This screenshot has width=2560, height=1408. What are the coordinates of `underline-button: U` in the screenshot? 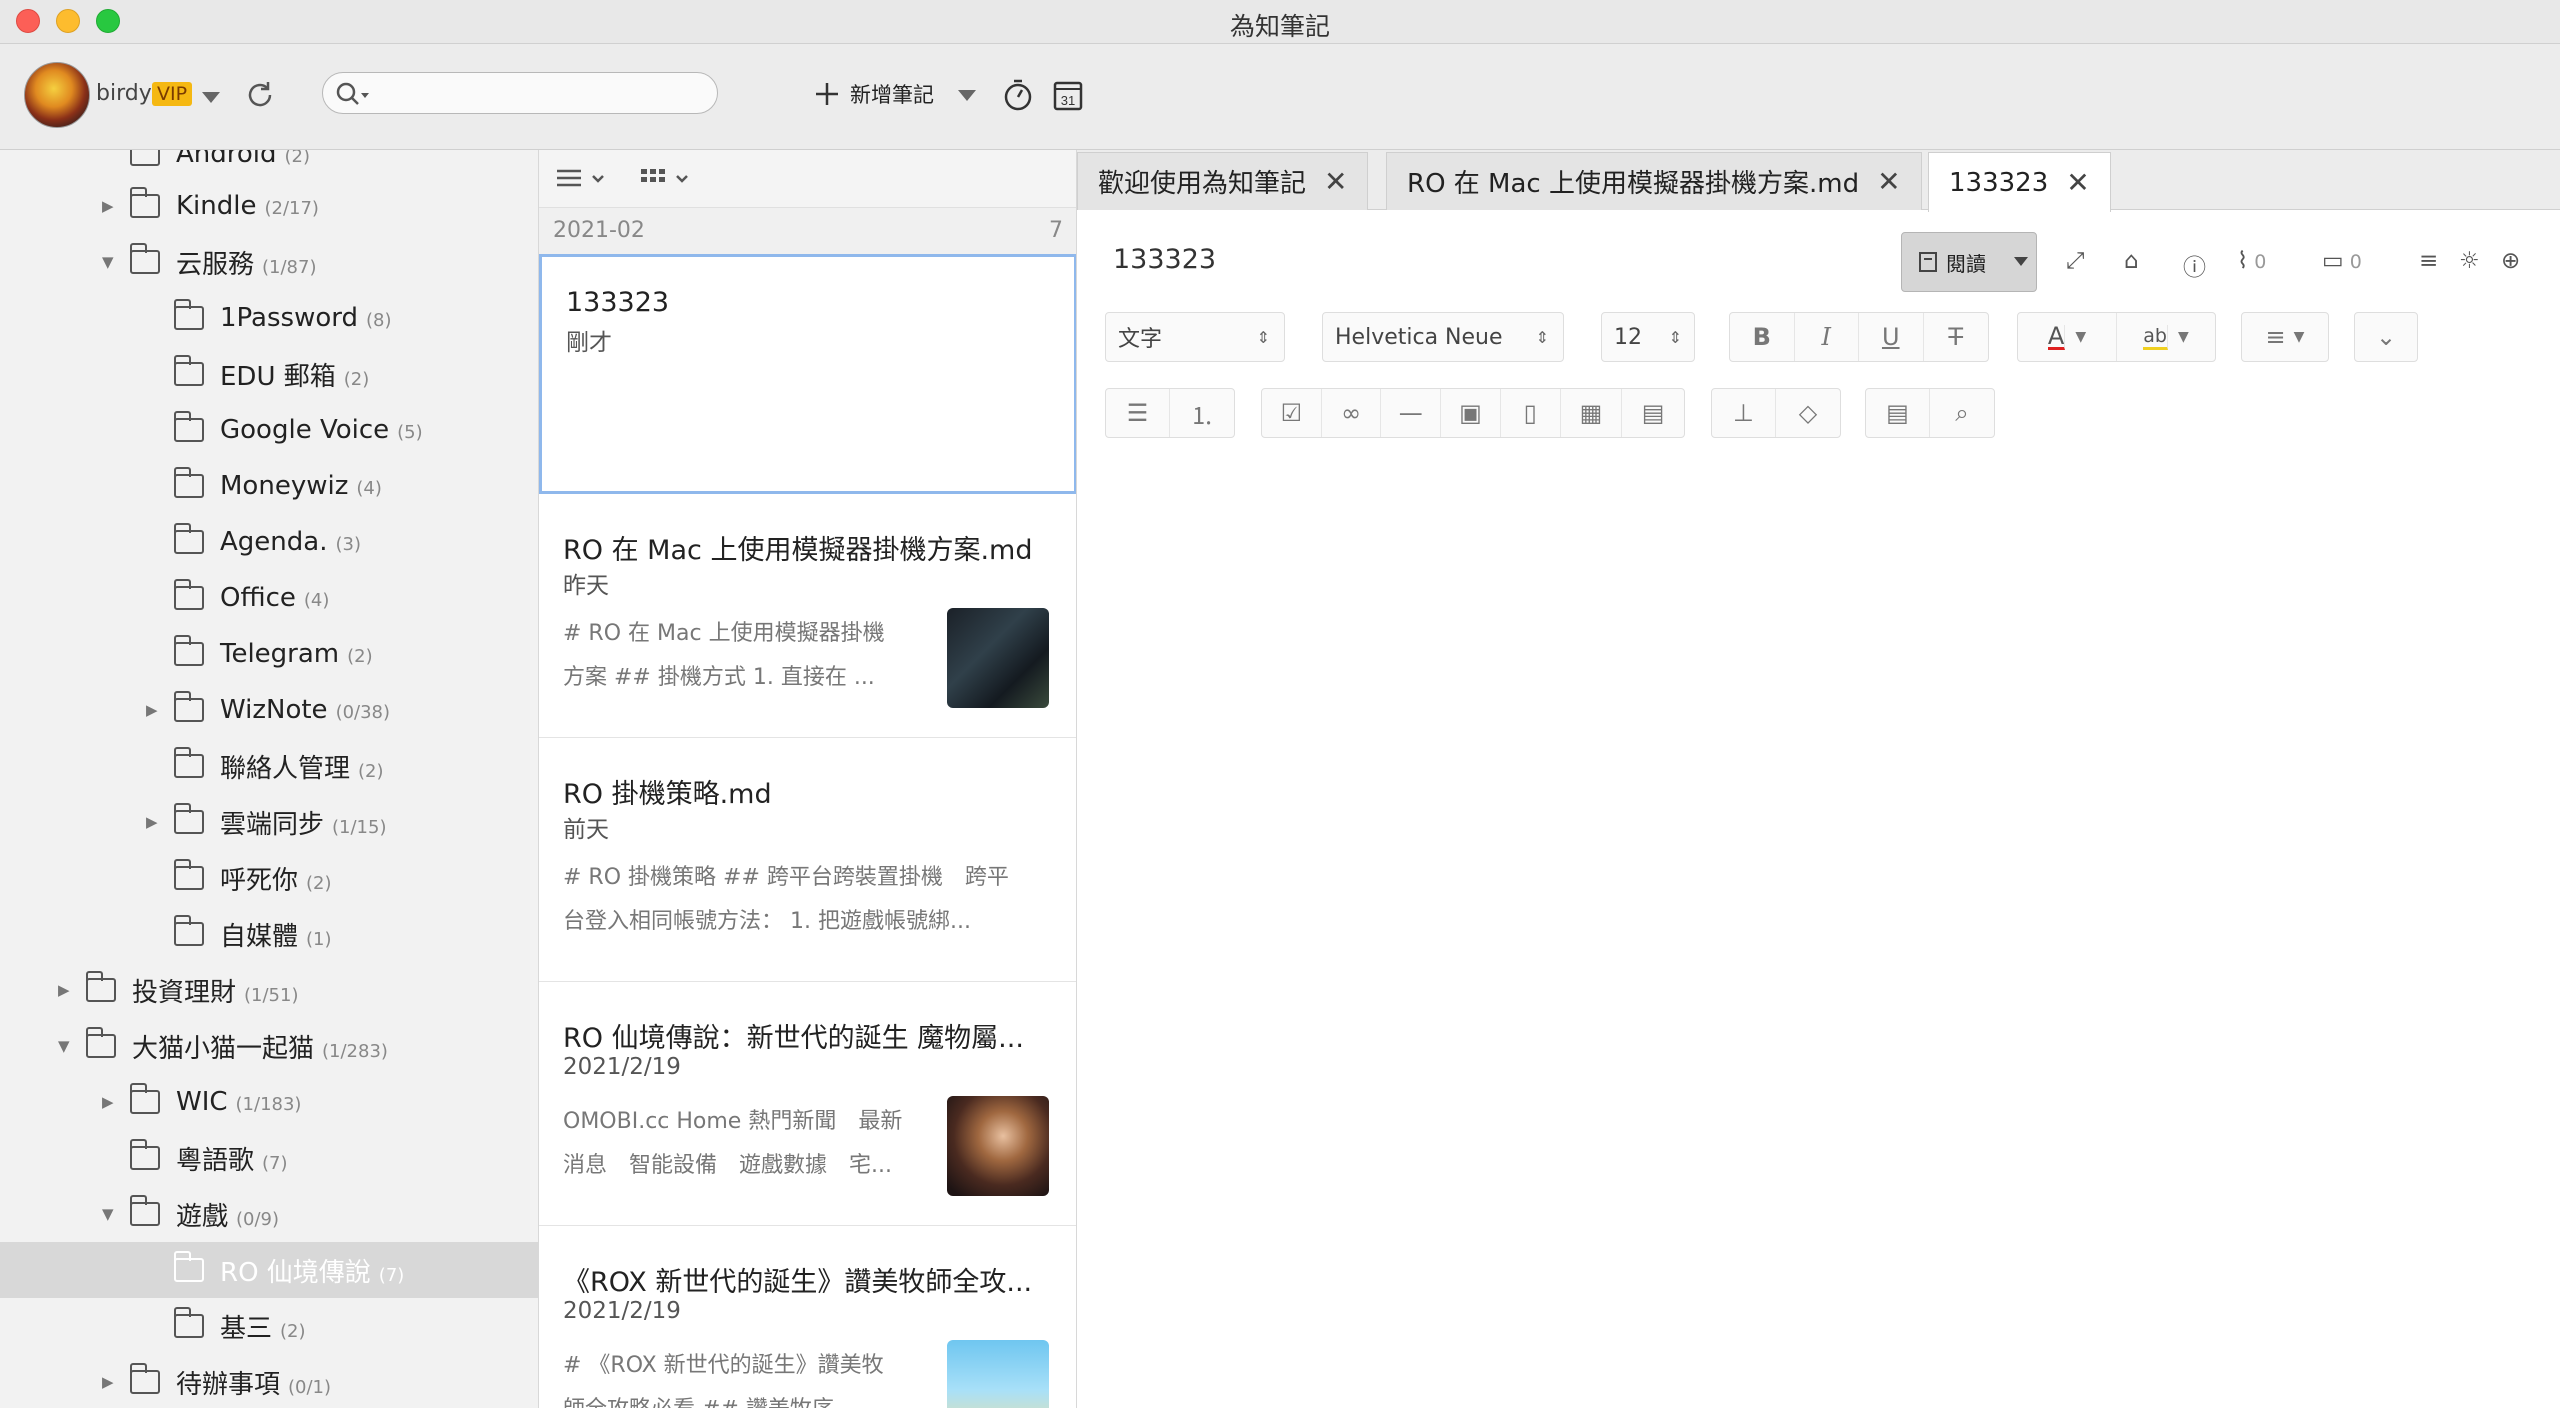 It's located at (1891, 337).